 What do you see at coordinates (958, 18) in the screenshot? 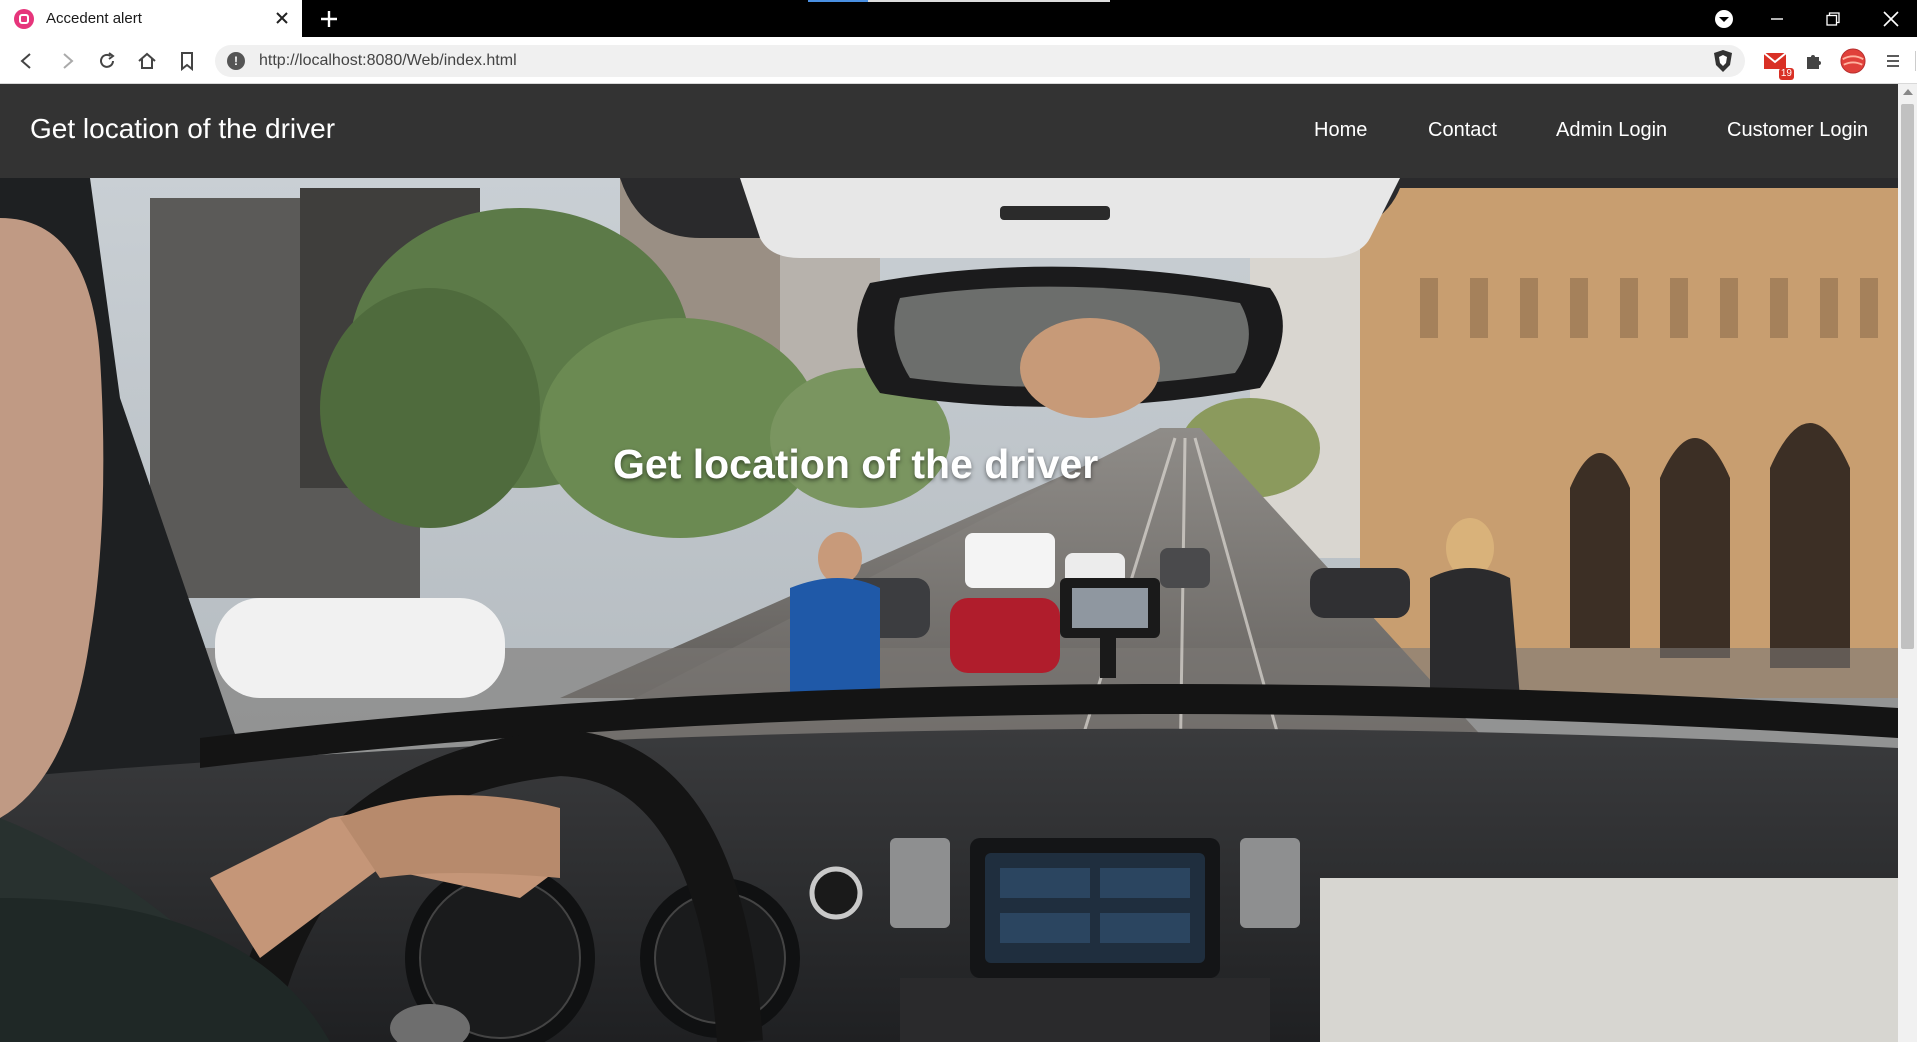
I see `tab-strip: Accedent alert` at bounding box center [958, 18].